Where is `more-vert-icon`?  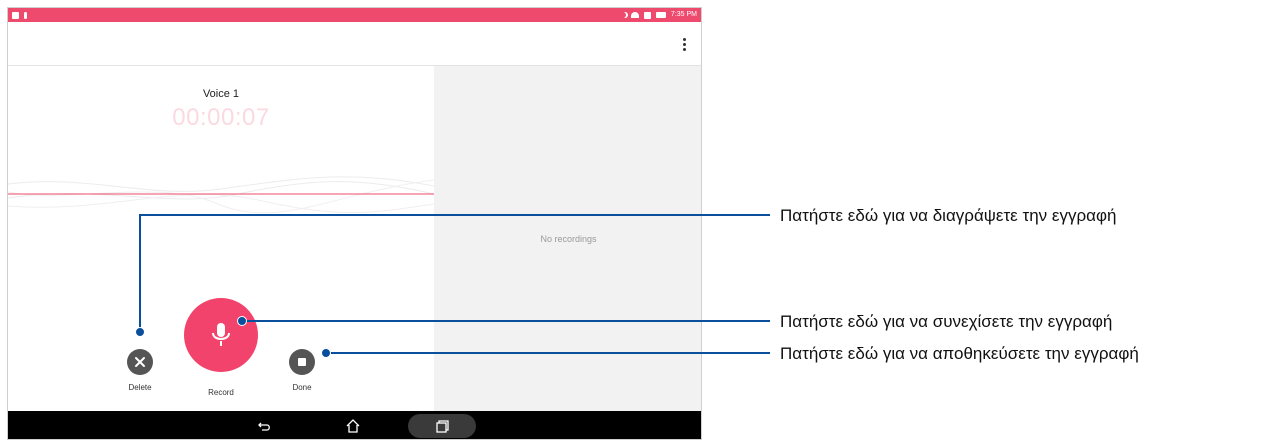
more-vert-icon is located at coordinates (685, 45).